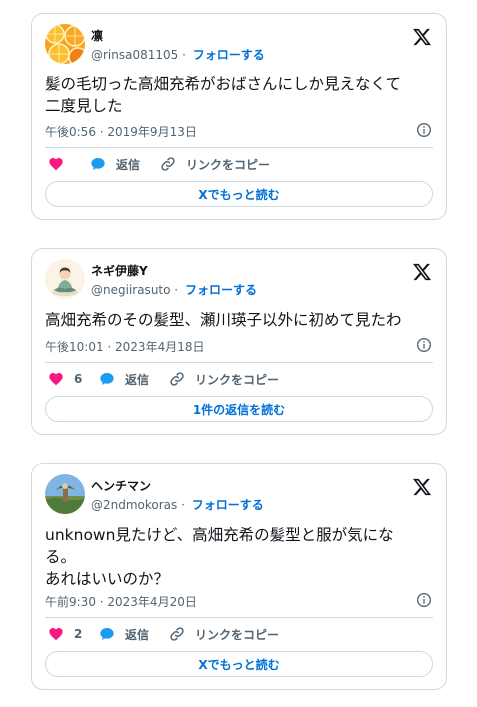 The height and width of the screenshot is (707, 477). I want to click on display-name: ヘンチマン, so click(121, 485).